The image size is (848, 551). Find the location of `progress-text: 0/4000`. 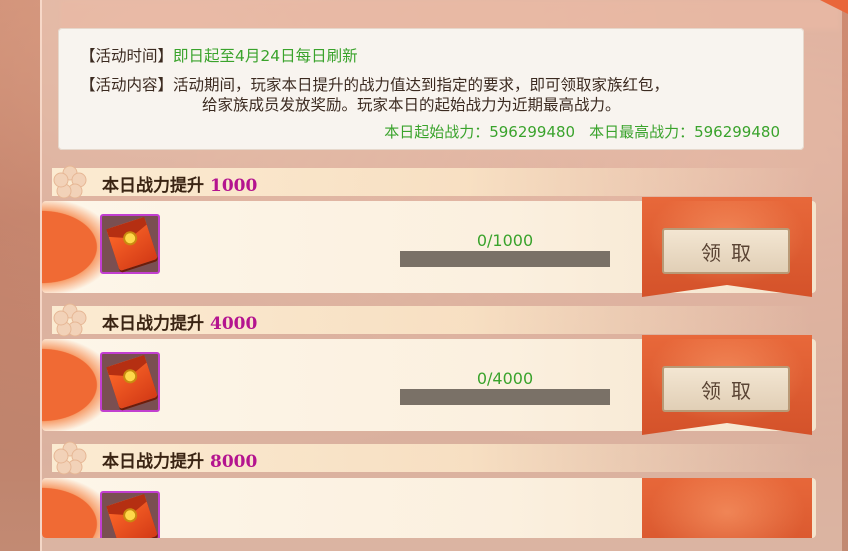

progress-text: 0/4000 is located at coordinates (505, 378).